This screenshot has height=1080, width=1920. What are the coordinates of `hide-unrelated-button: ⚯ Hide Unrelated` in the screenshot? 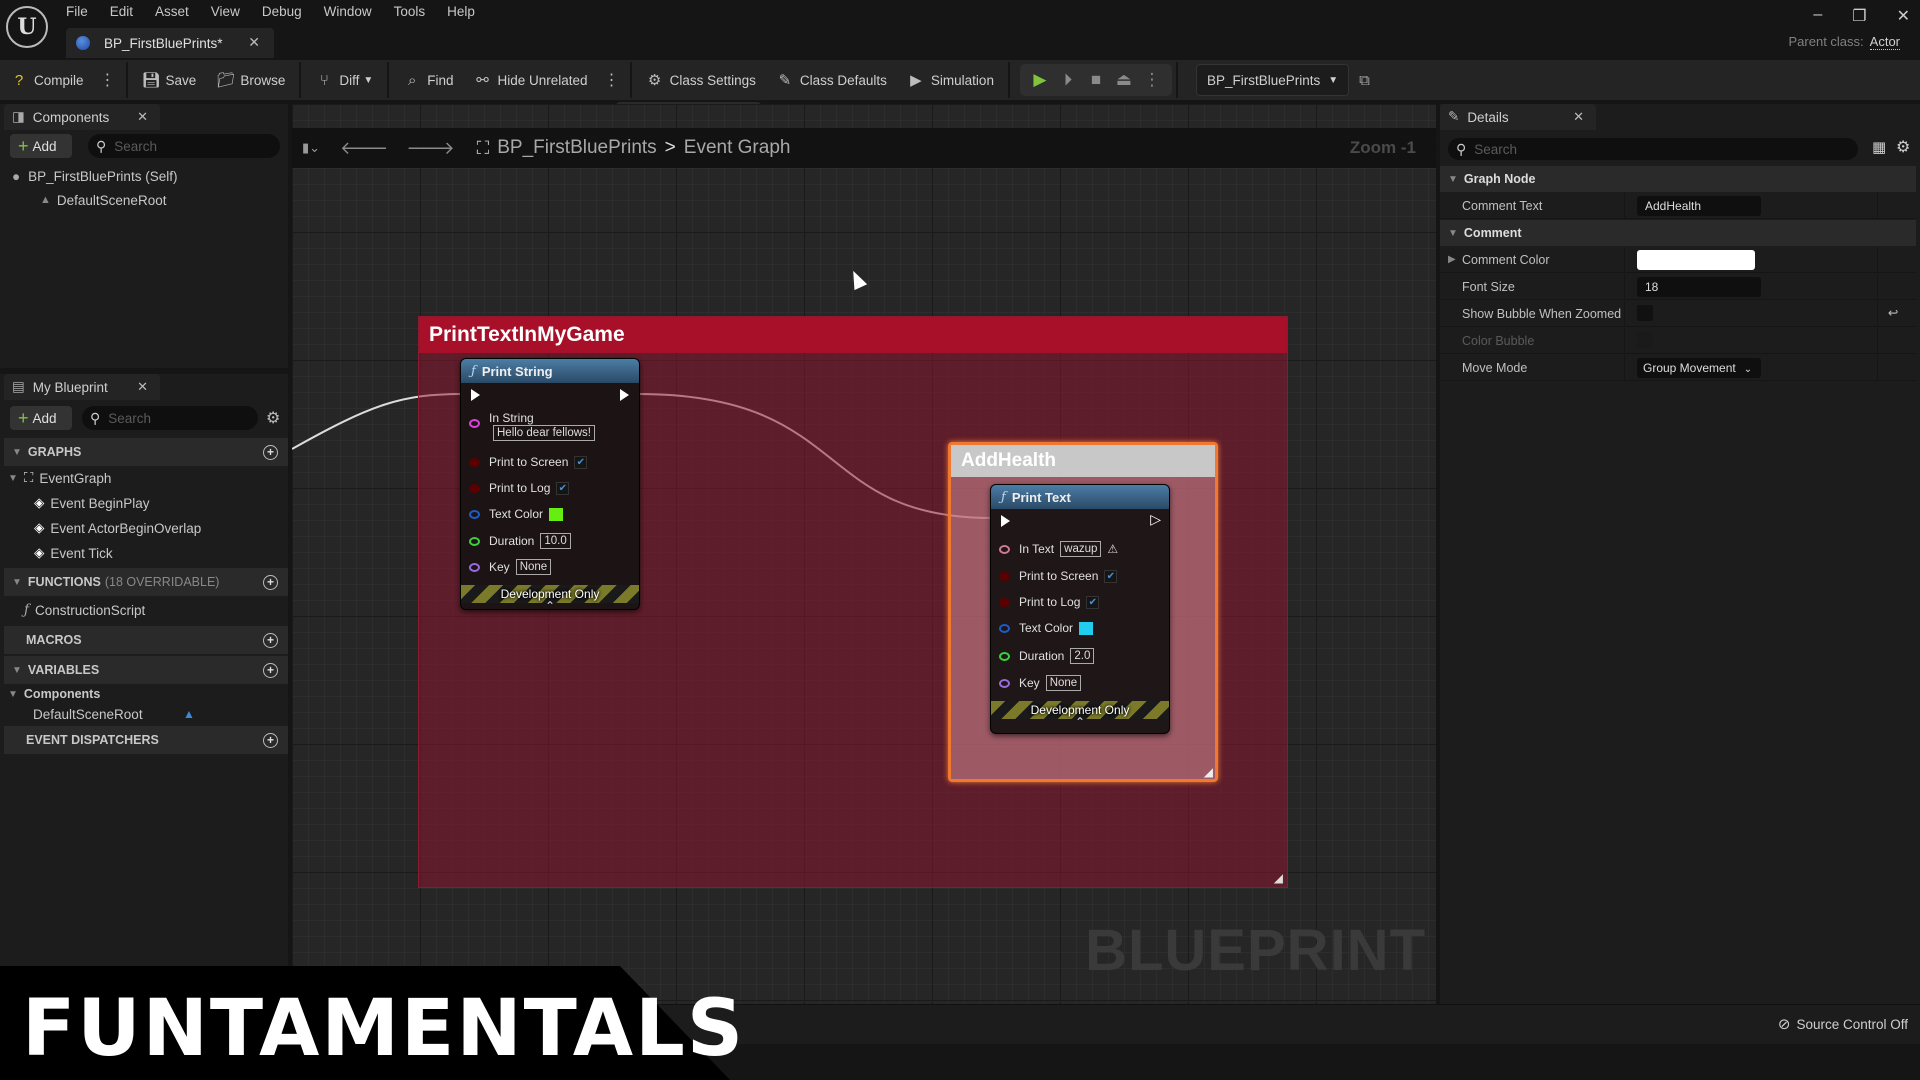 It's located at (531, 80).